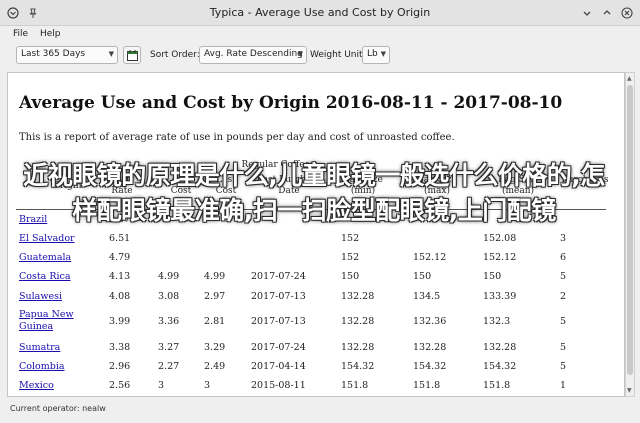  I want to click on cell-avg-cost: 3.08, so click(169, 296).